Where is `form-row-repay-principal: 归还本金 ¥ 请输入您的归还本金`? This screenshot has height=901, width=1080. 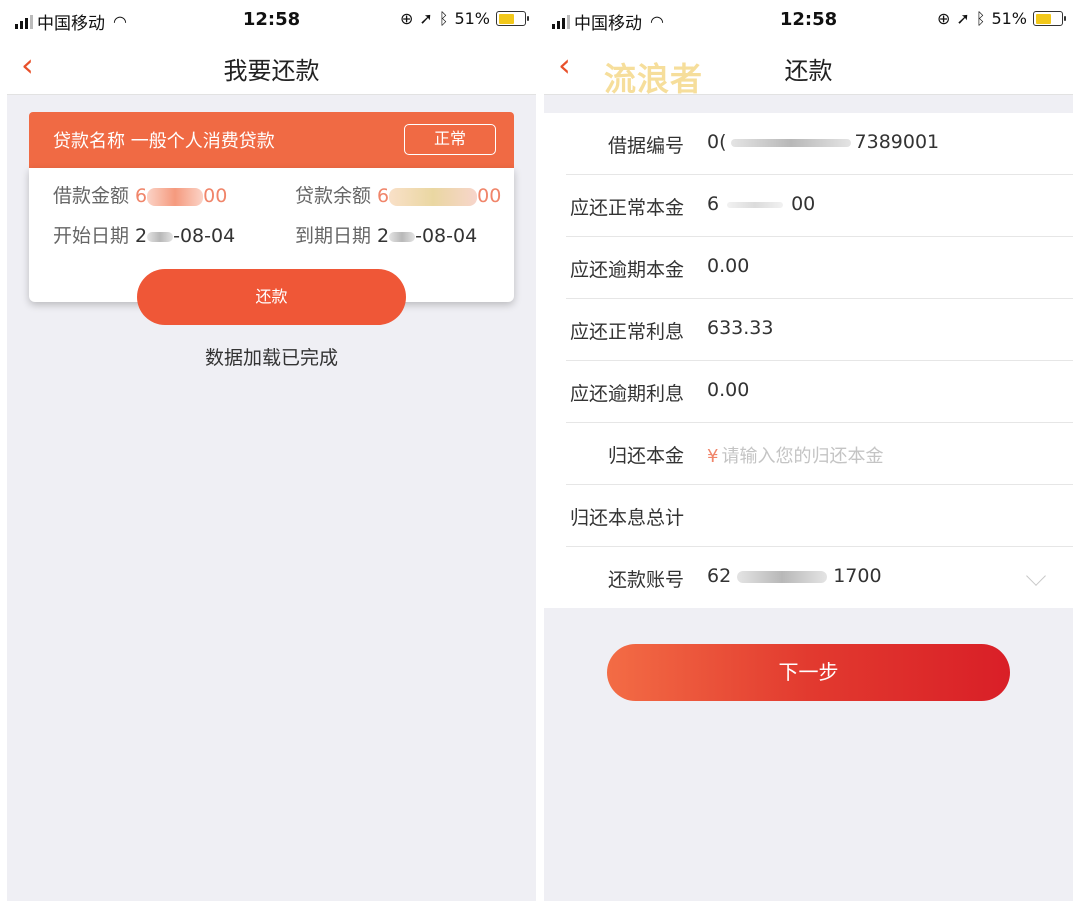 form-row-repay-principal: 归还本金 ¥ 请输入您的归还本金 is located at coordinates (819, 454).